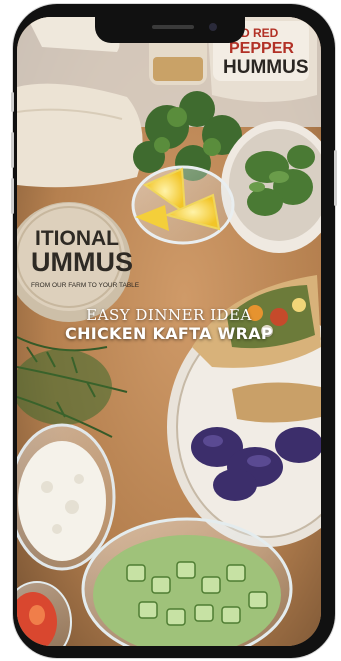 The width and height of the screenshot is (341, 661). I want to click on phone-notch, so click(170, 30).